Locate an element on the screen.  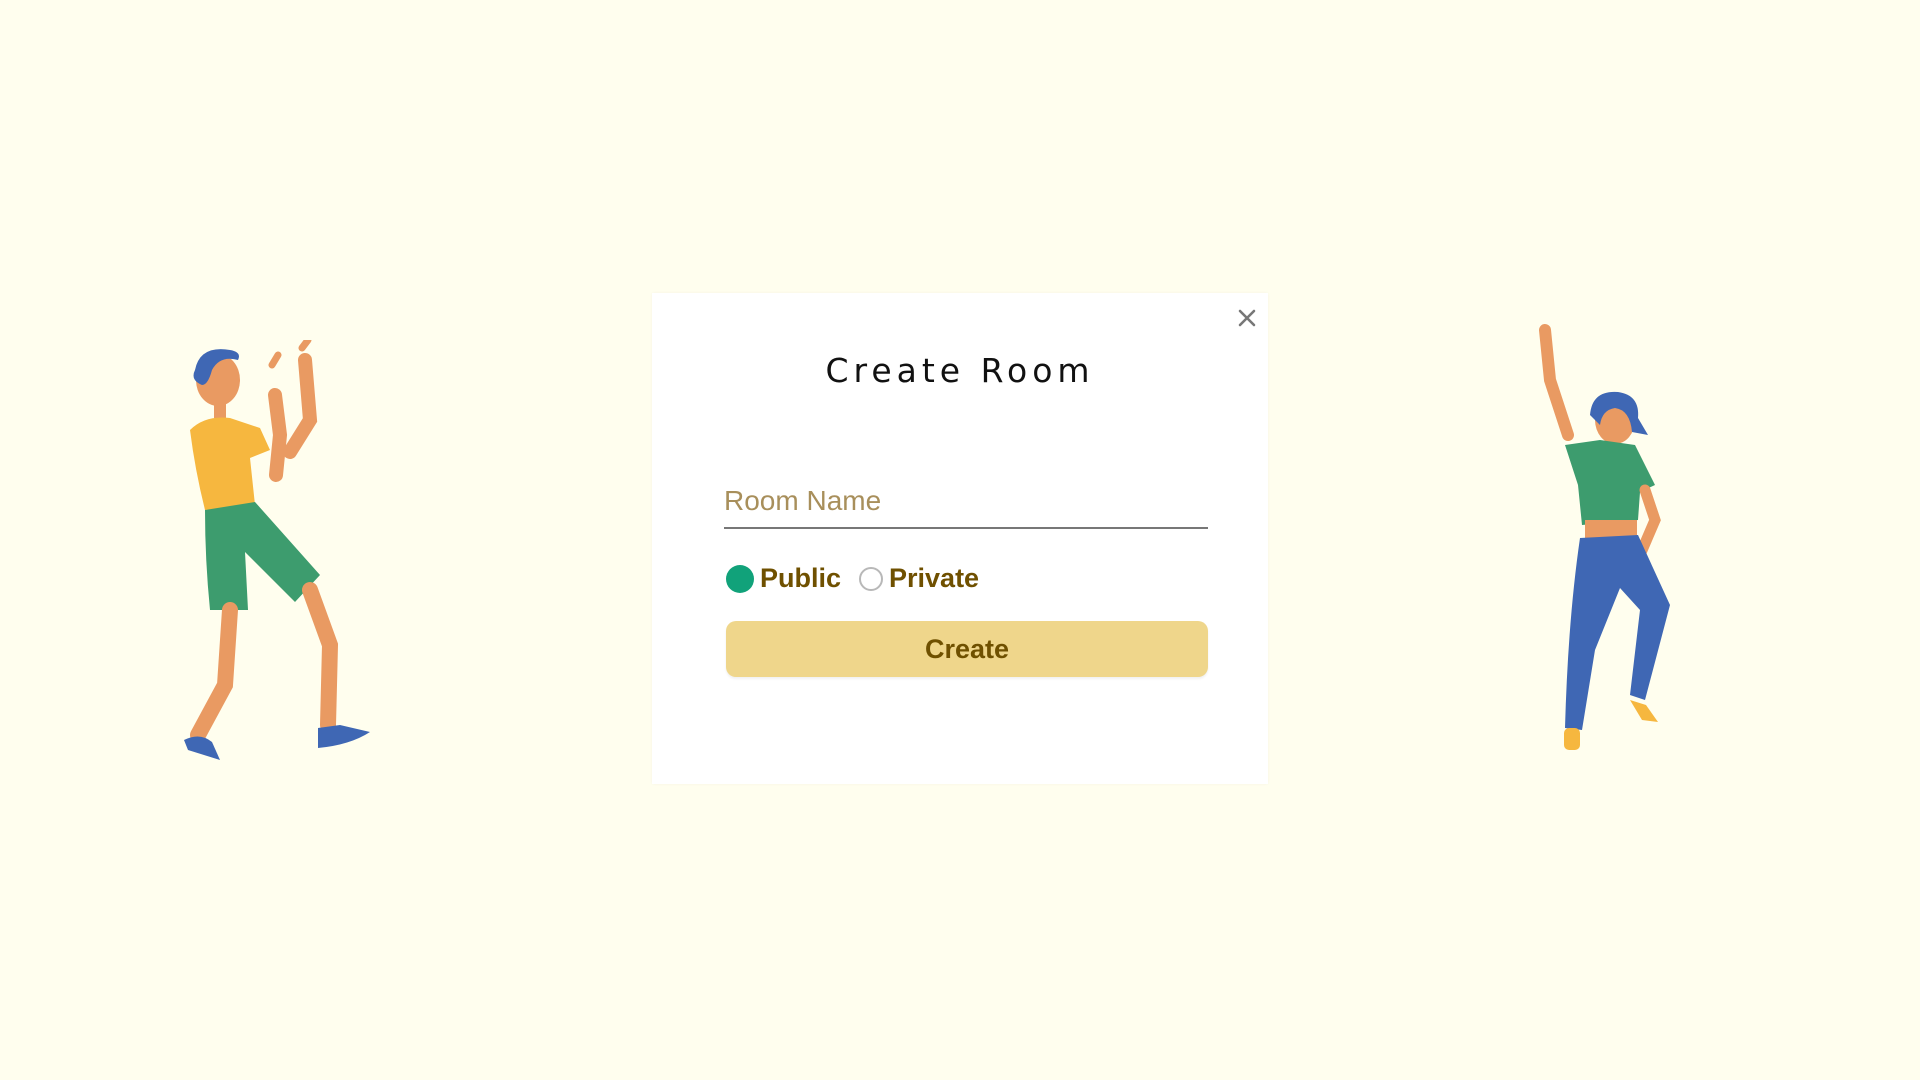
private-radio-option: Private is located at coordinates (919, 578).